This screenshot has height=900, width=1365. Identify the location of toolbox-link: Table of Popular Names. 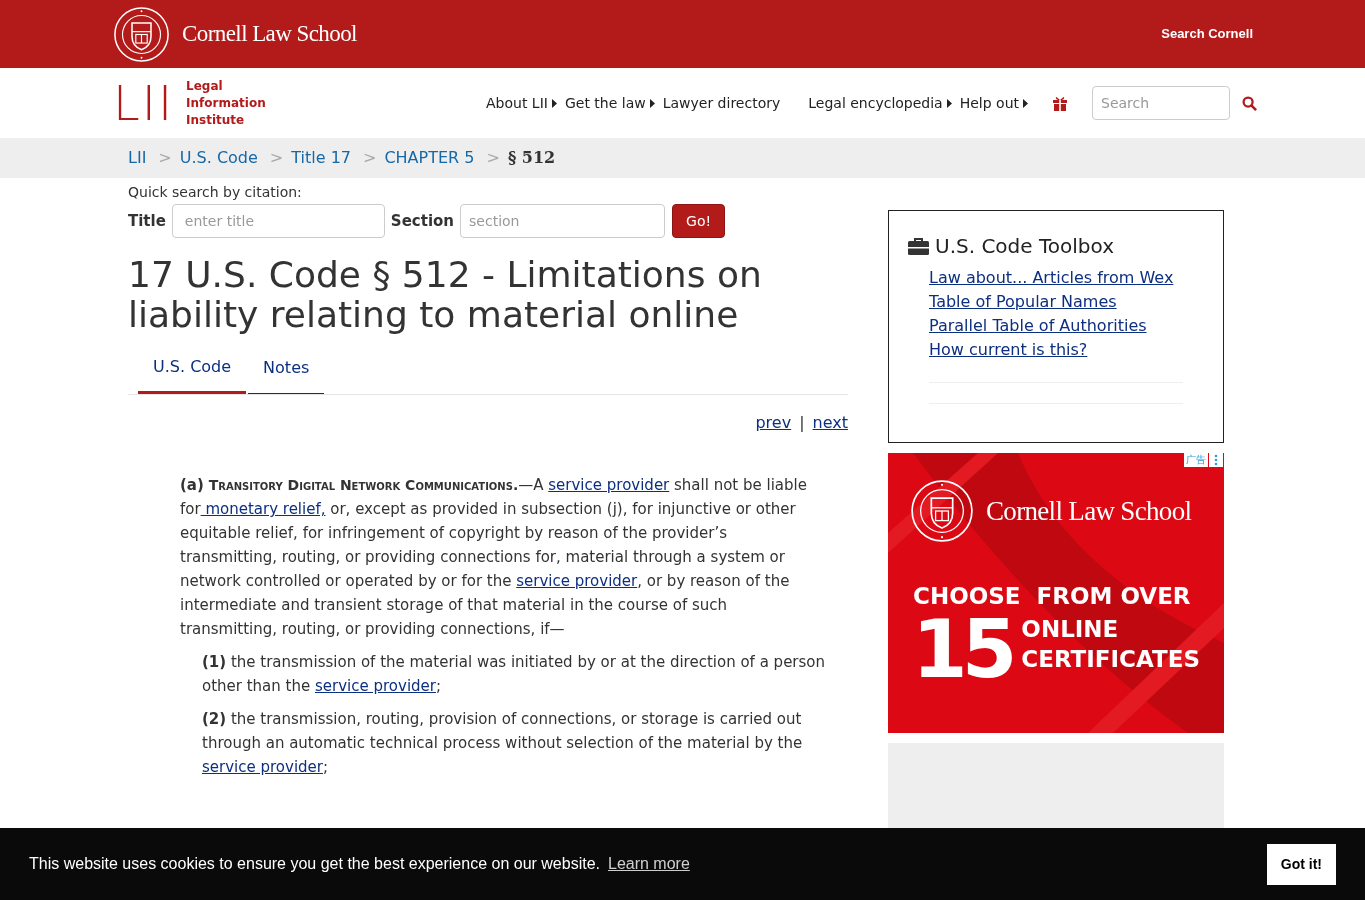
(1023, 302).